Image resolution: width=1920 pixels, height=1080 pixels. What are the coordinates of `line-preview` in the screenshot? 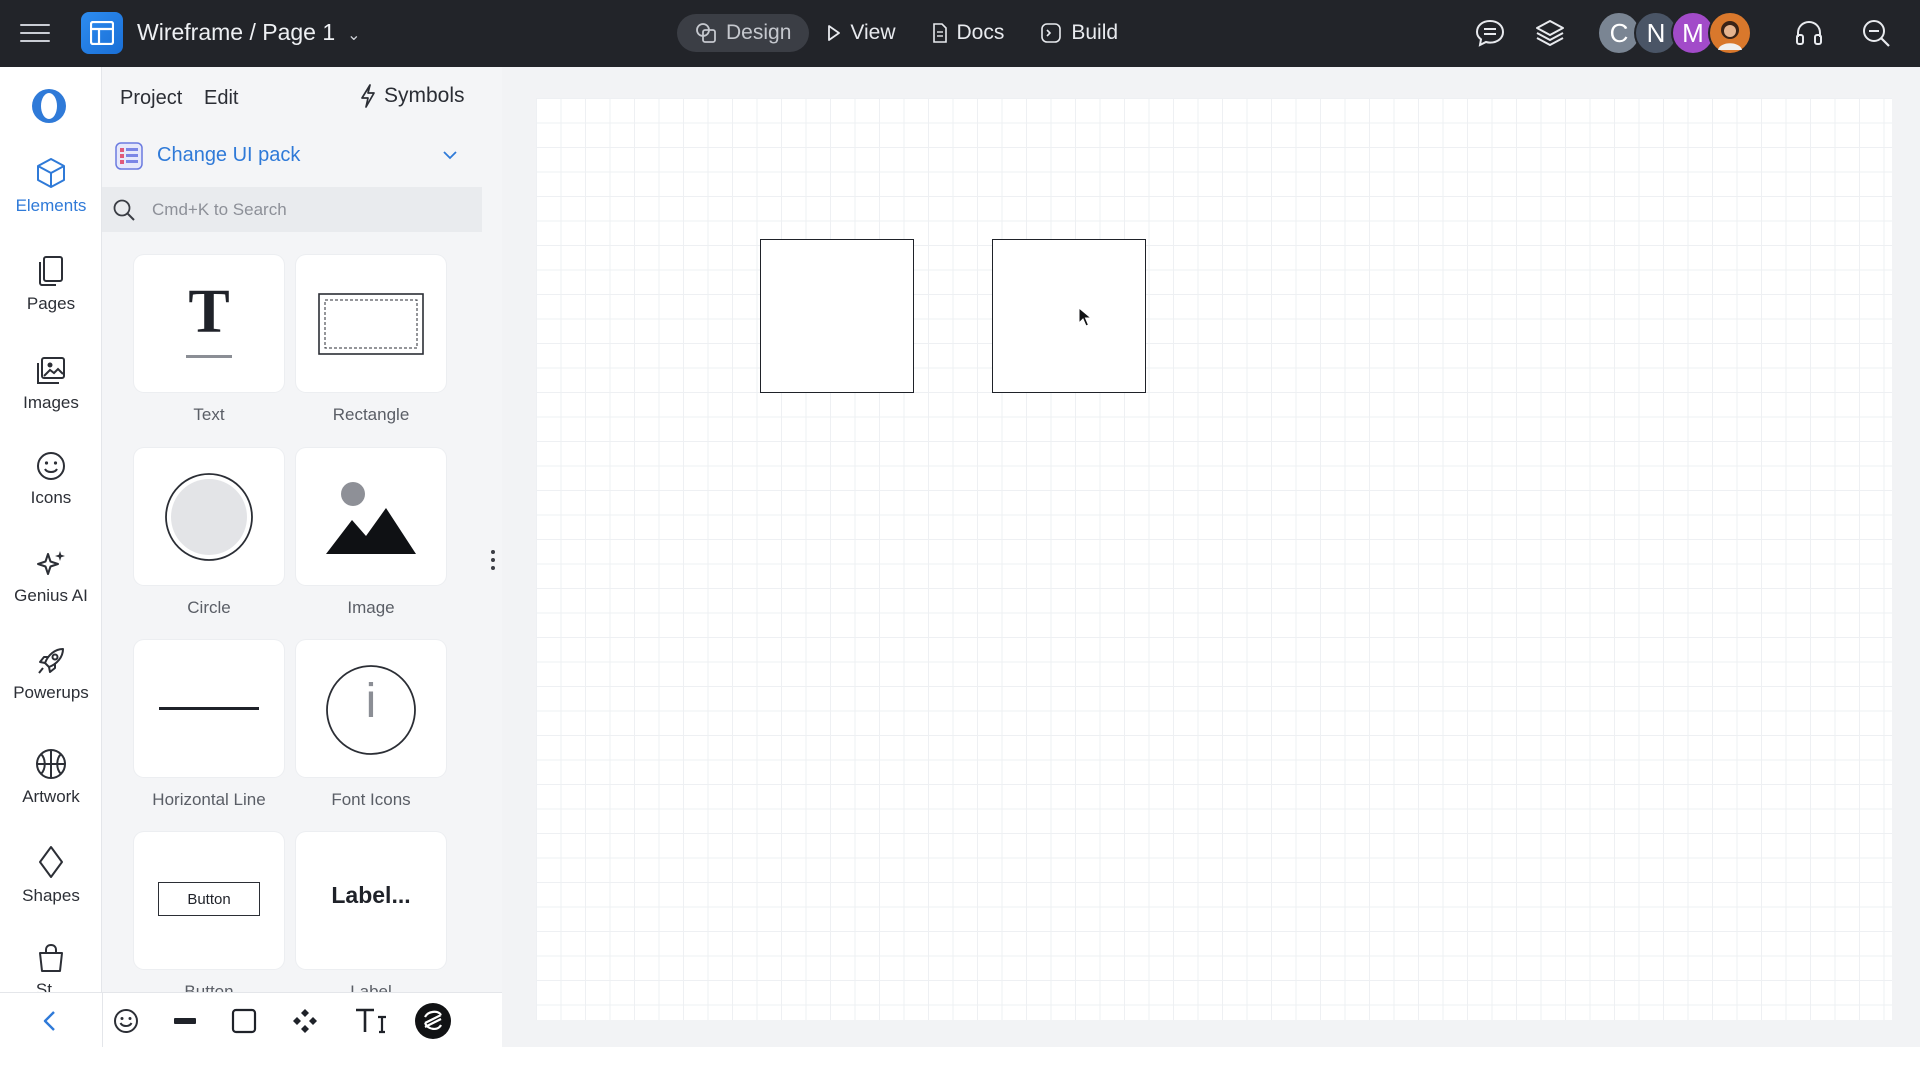 It's located at (209, 708).